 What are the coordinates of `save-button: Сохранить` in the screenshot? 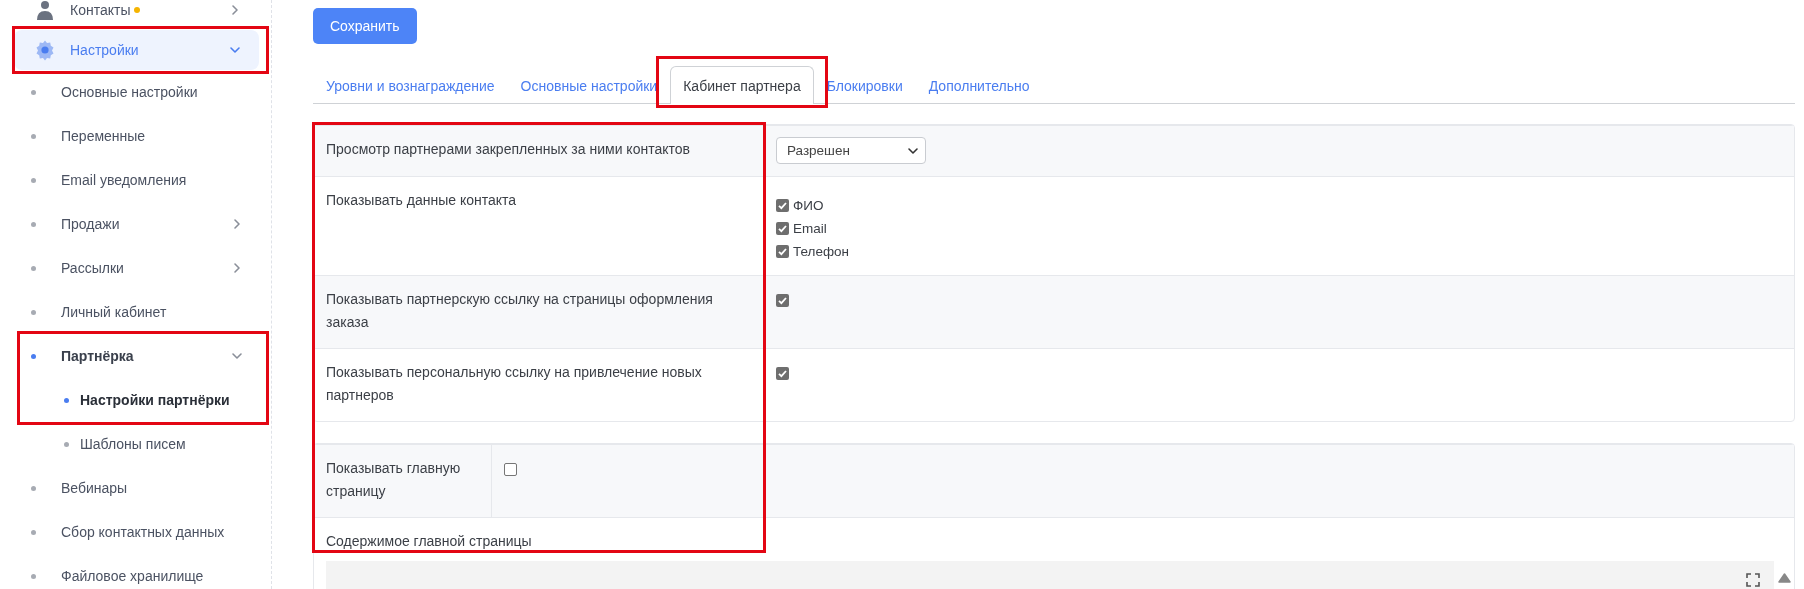 It's located at (365, 26).